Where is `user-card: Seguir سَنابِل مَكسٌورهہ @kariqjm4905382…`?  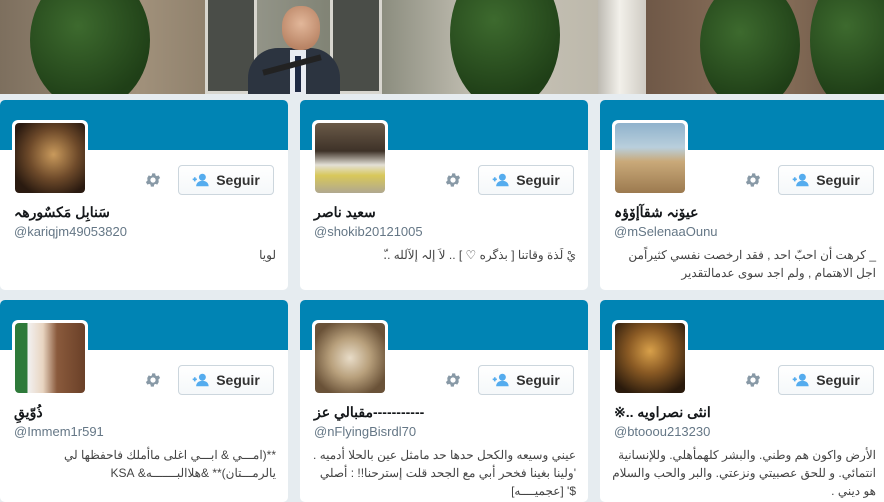 user-card: Seguir سَنابِل مَكسٌورهہ @kariqjm4905382… is located at coordinates (144, 195).